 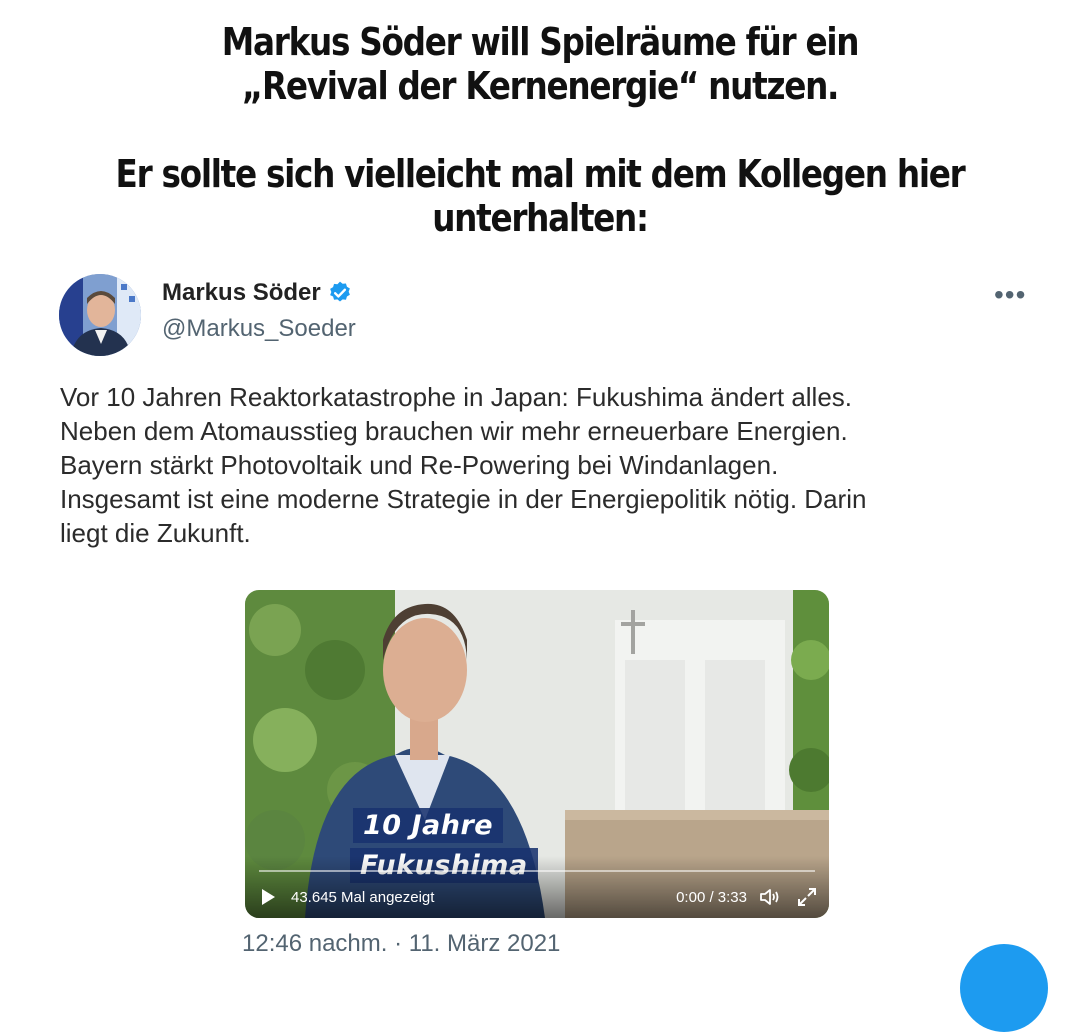 What do you see at coordinates (540, 218) in the screenshot?
I see `headline-line-4: unterhalten:` at bounding box center [540, 218].